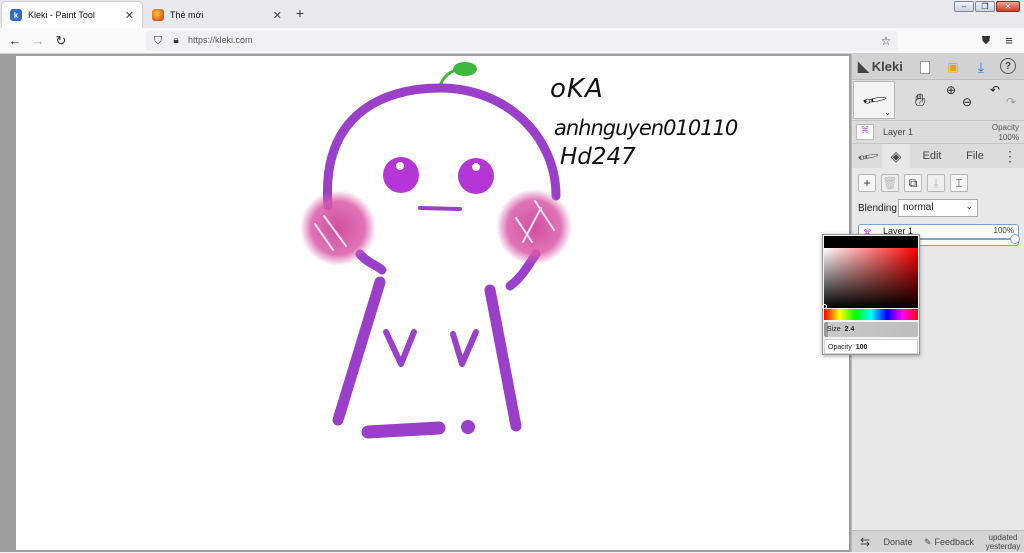 The height and width of the screenshot is (553, 1024). I want to click on opacity-slider: Opacity 100, so click(871, 346).